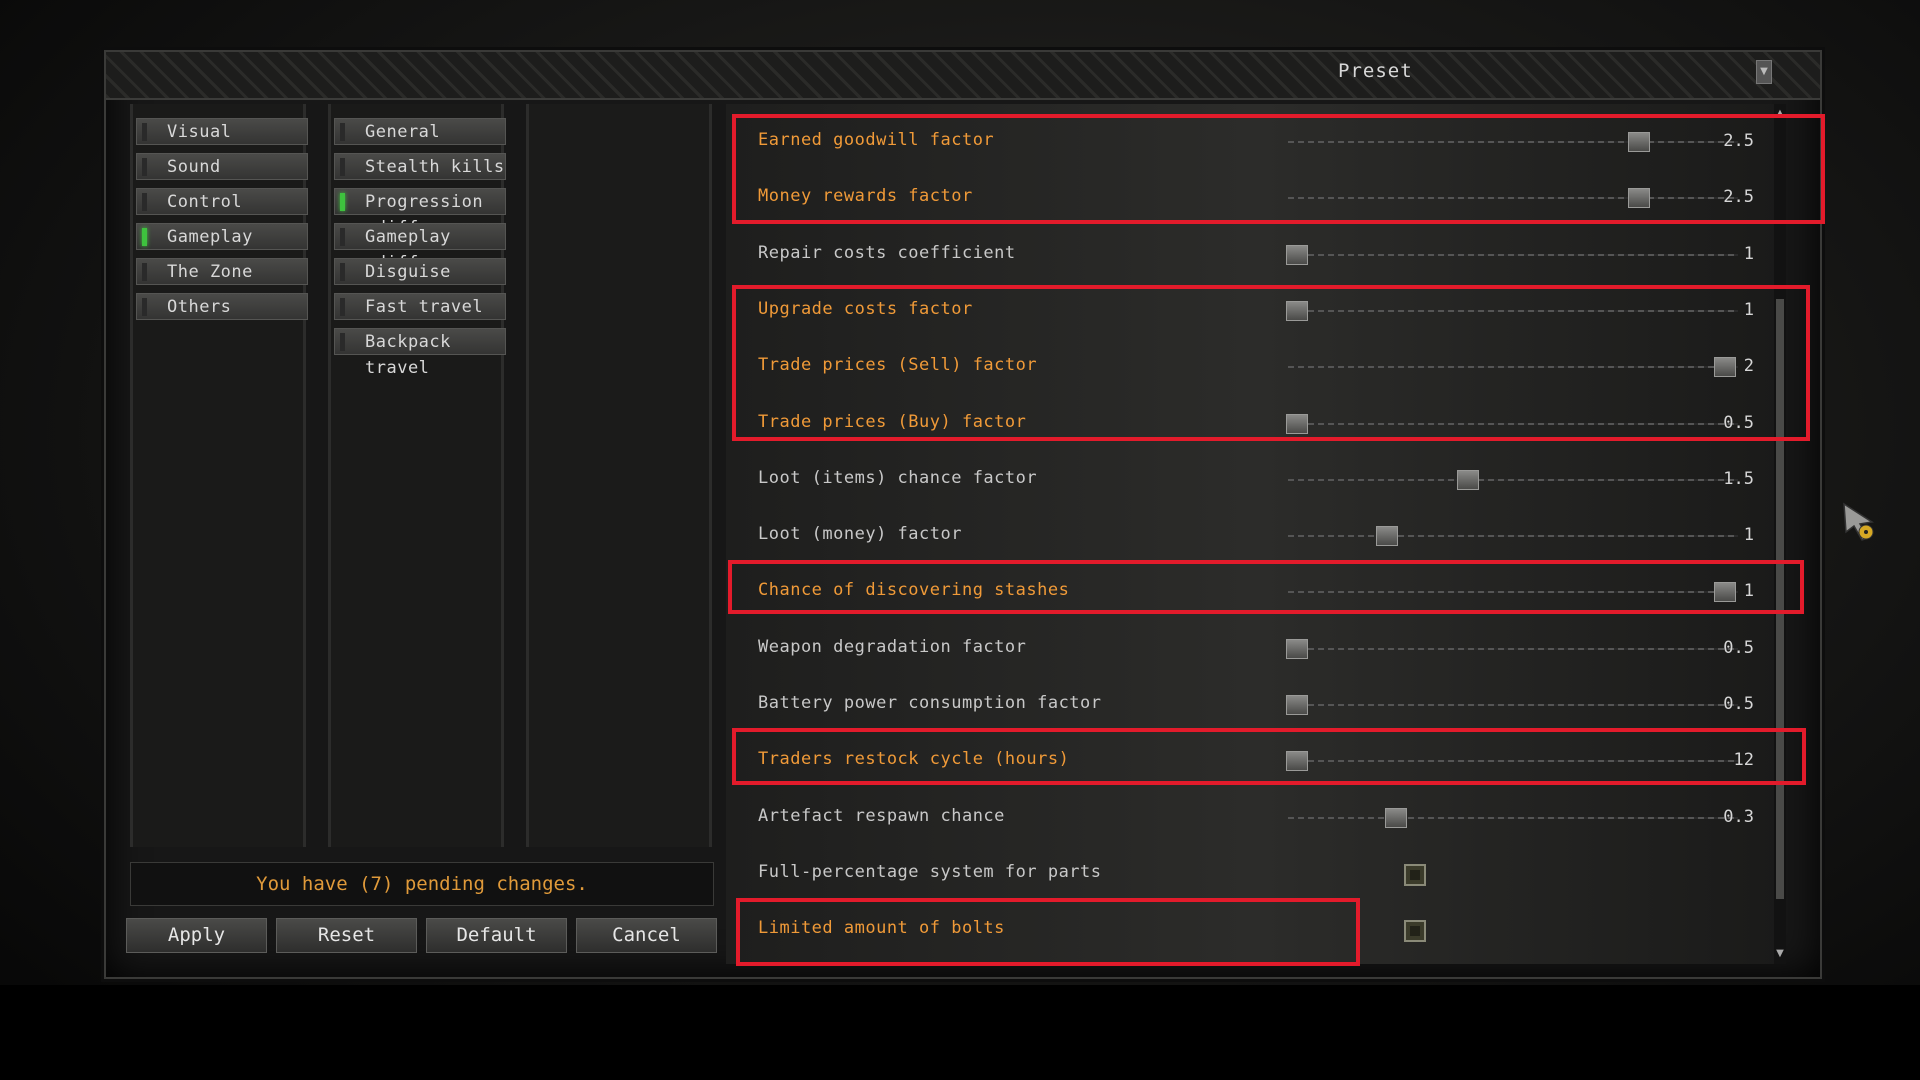 This screenshot has height=1080, width=1920. I want to click on category-item-gameplay: Gameplay, so click(222, 236).